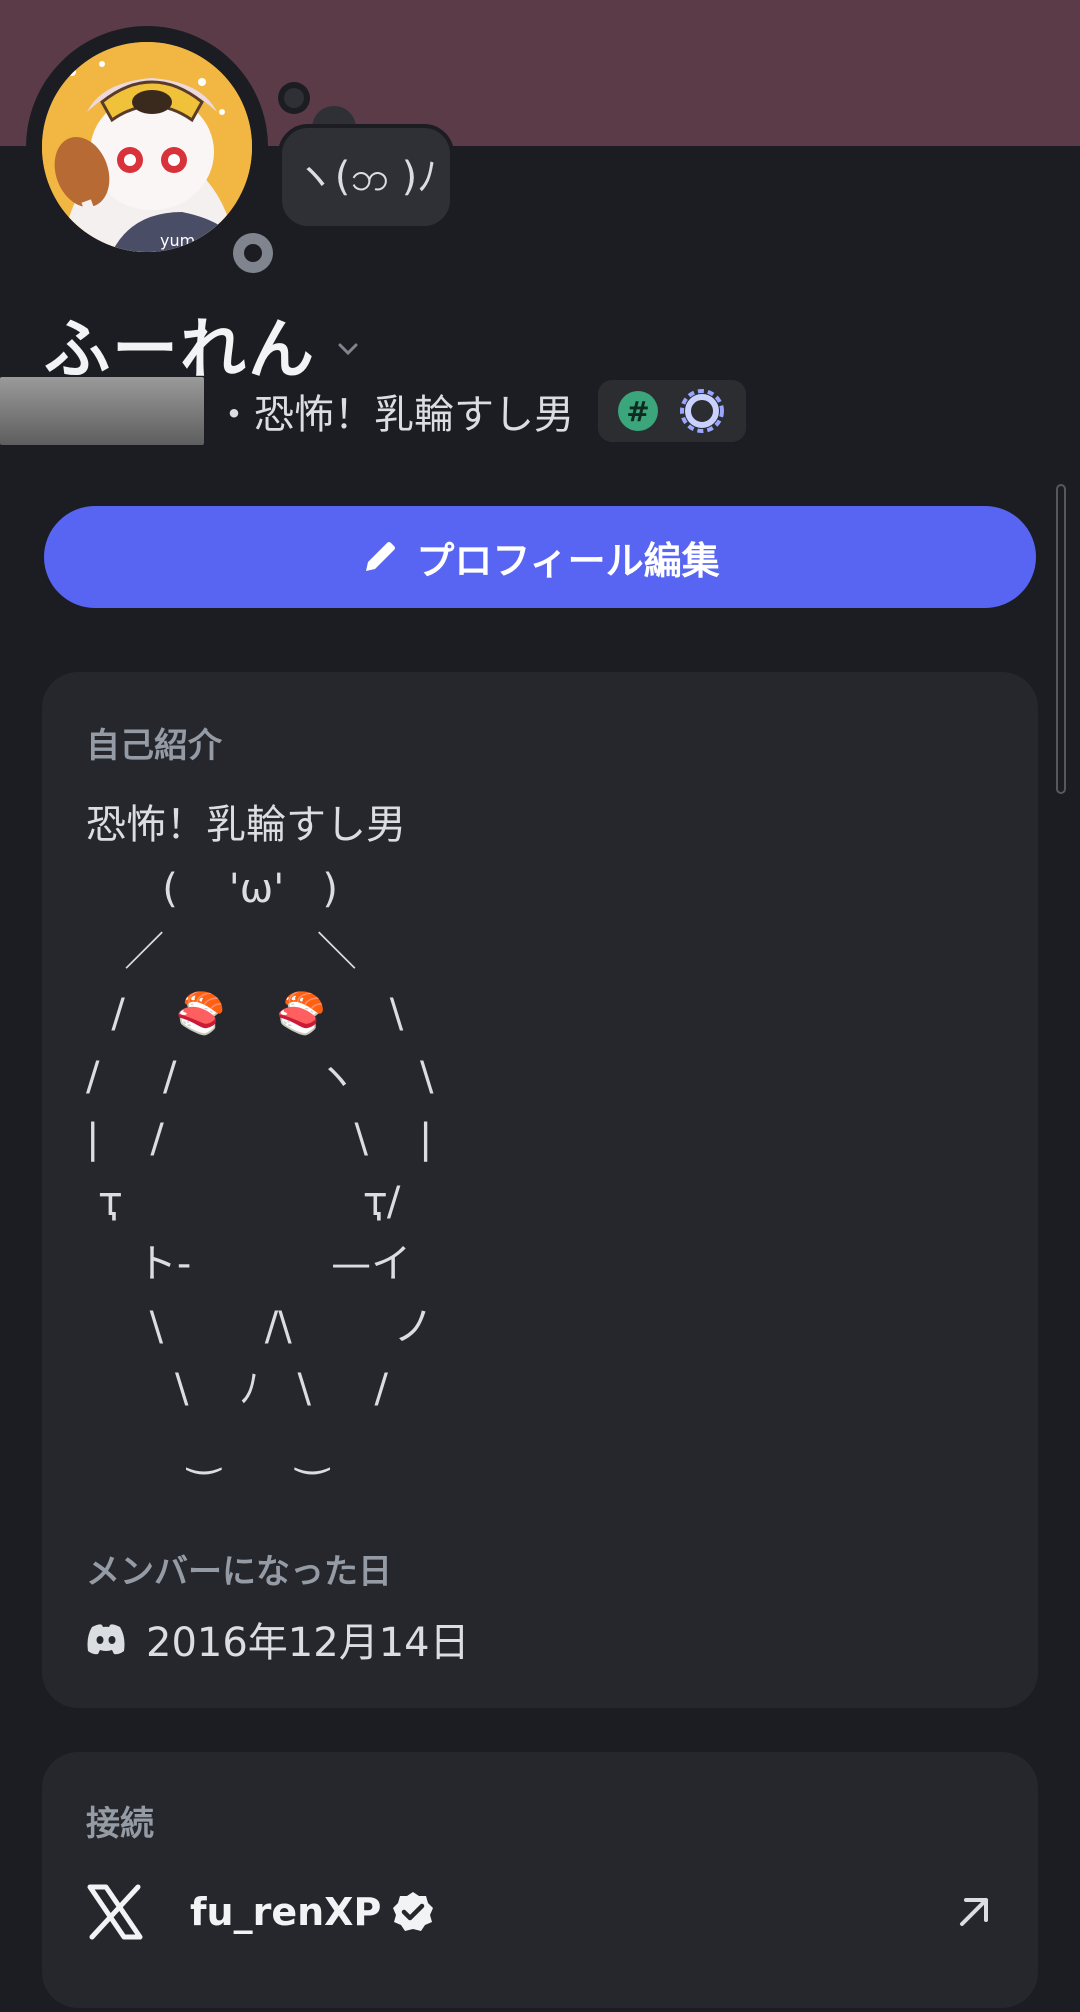  What do you see at coordinates (394, 415) in the screenshot?
I see `pronouns-text: ・恐怖！乳輪すし男` at bounding box center [394, 415].